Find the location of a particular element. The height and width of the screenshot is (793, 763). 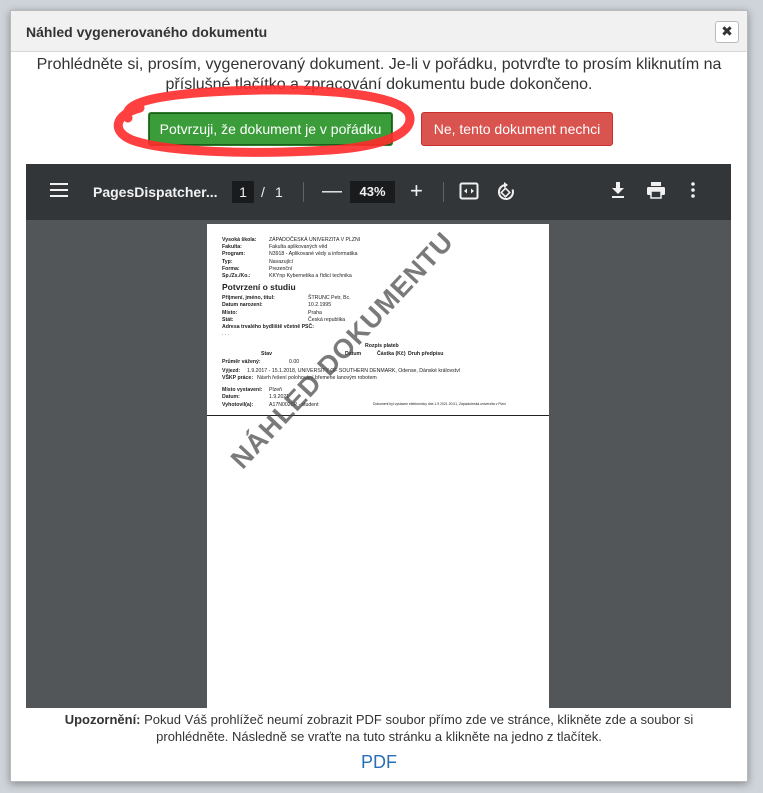

doc-form: Prezenční is located at coordinates (281, 269).